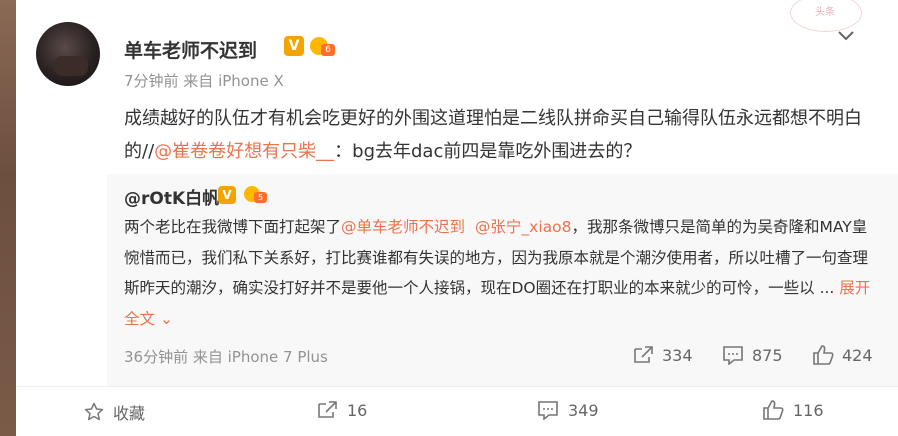  What do you see at coordinates (94, 411) in the screenshot?
I see `star-icon` at bounding box center [94, 411].